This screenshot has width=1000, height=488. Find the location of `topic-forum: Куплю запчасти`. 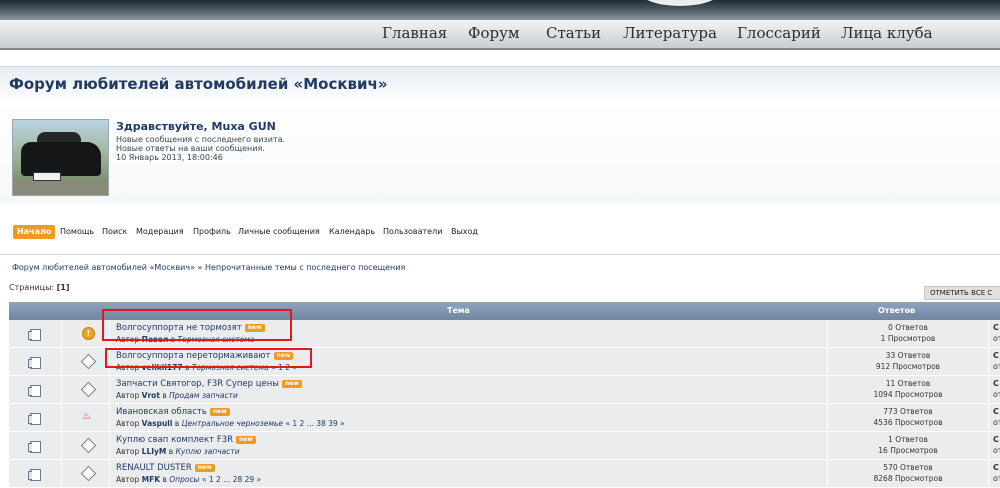

topic-forum: Куплю запчасти is located at coordinates (208, 451).